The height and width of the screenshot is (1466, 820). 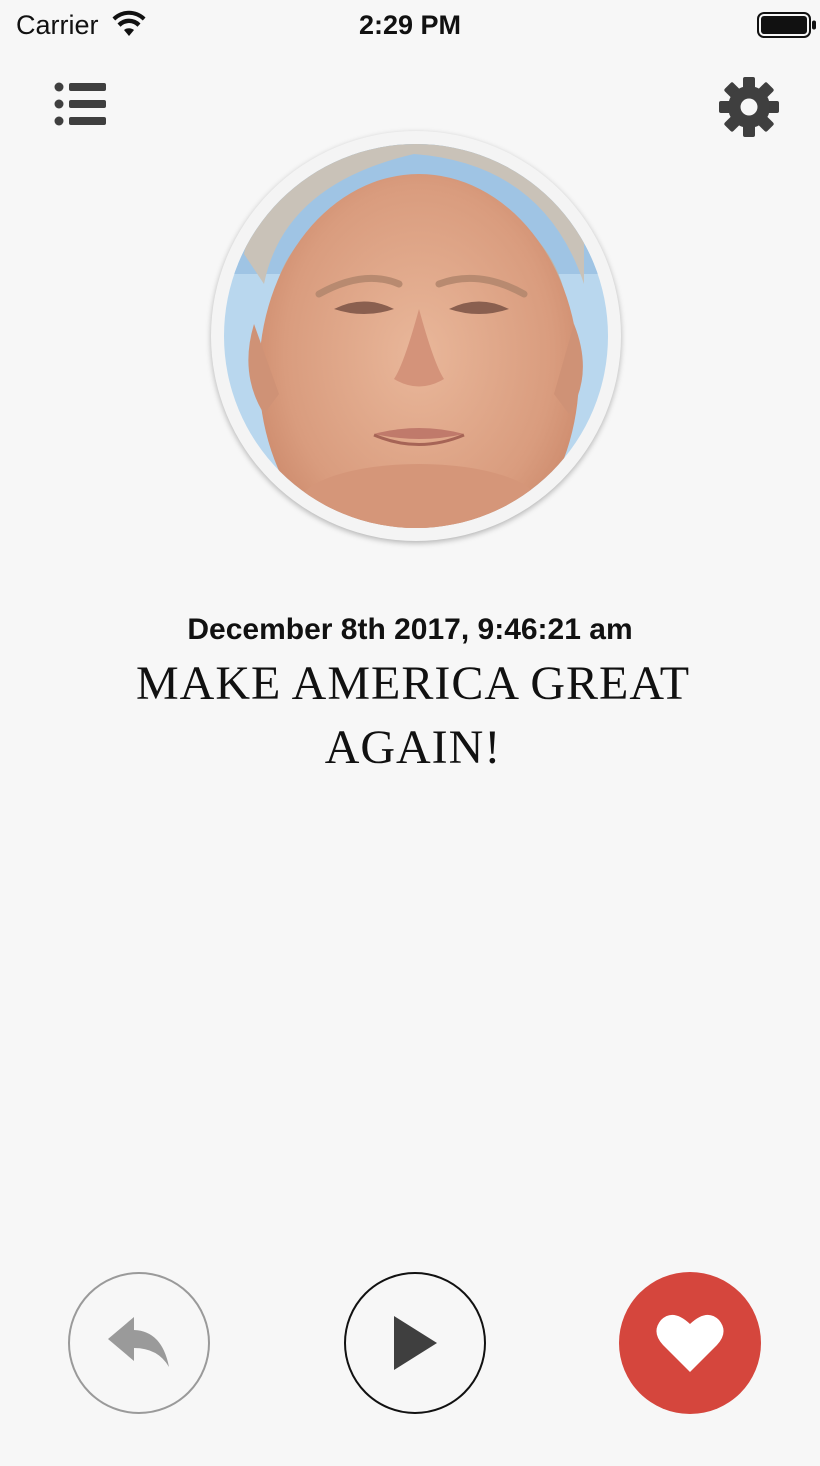 I want to click on profile-photo, so click(x=416, y=336).